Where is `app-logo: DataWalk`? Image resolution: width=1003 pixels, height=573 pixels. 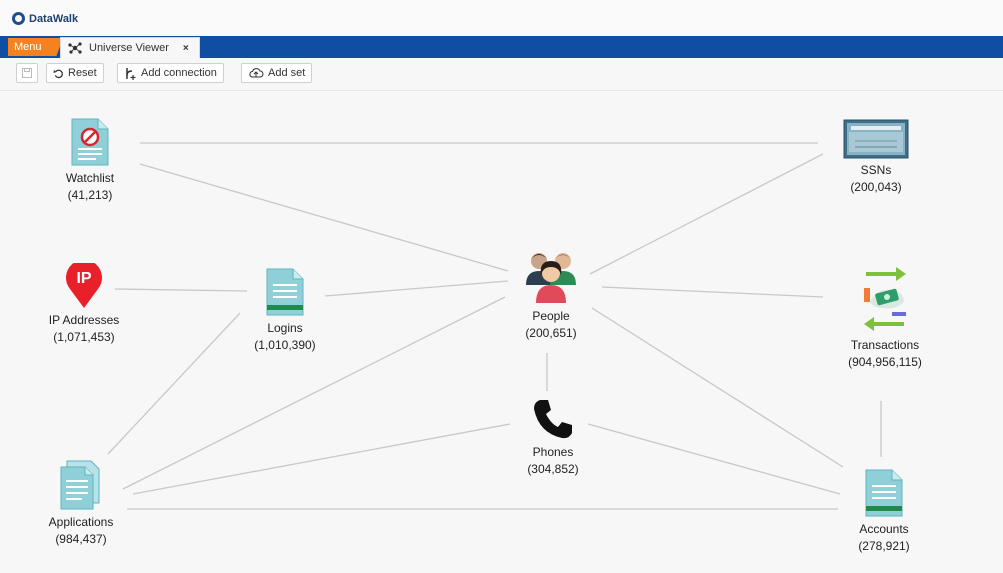
app-logo: DataWalk is located at coordinates (45, 18).